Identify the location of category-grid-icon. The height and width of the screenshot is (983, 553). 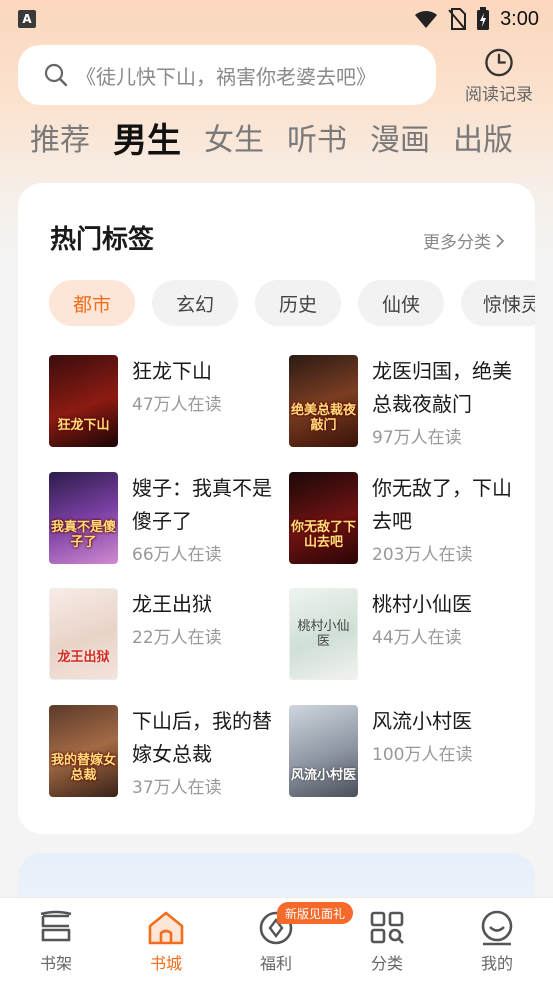
(387, 927).